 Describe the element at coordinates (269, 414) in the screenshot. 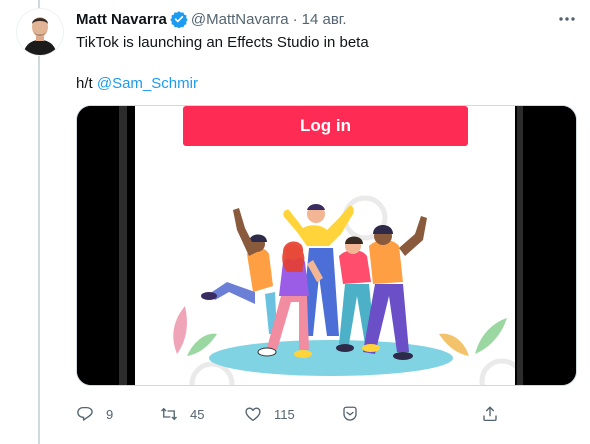

I see `like-button: 115` at that location.